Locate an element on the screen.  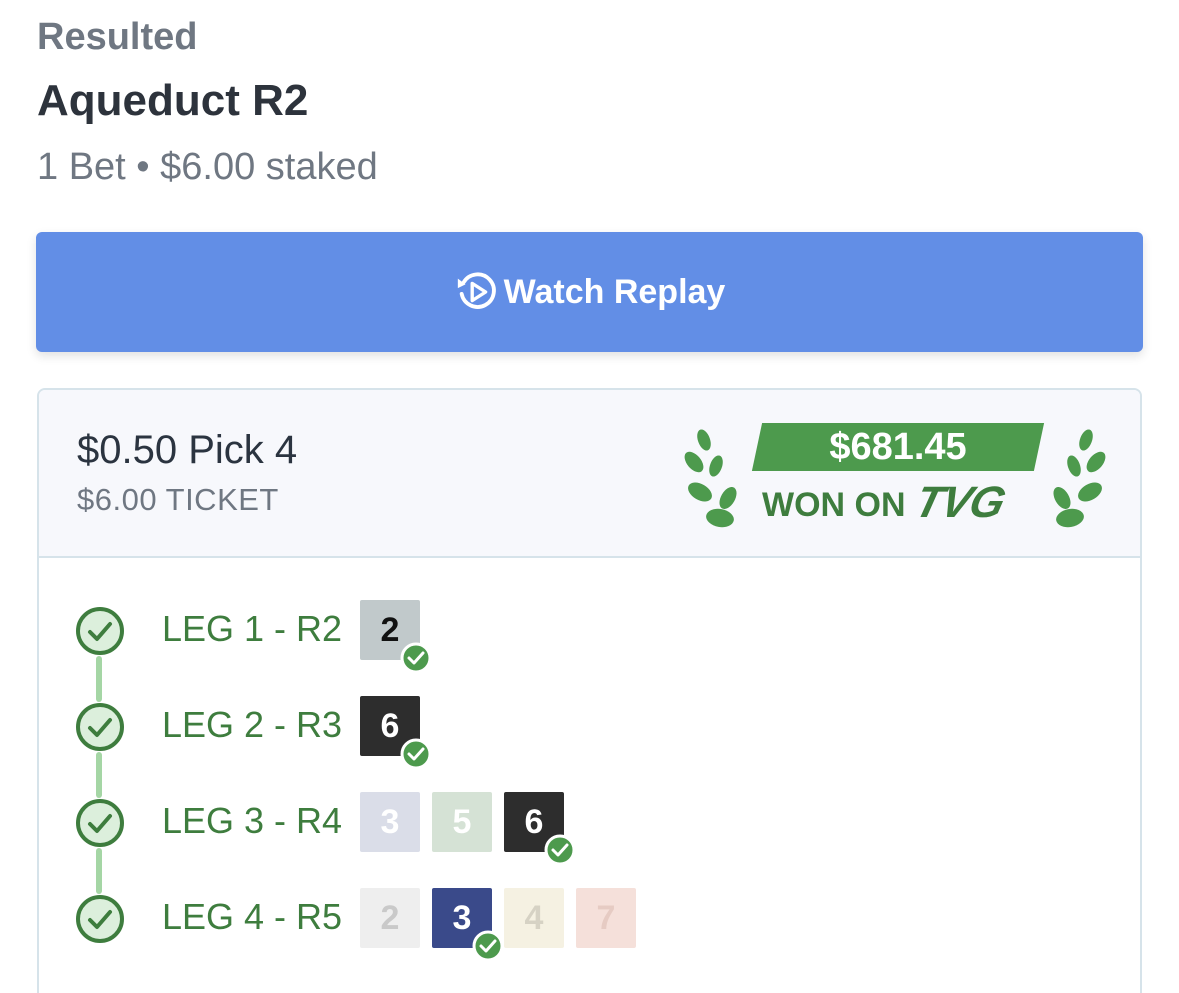
replay-play-icon is located at coordinates (476, 290).